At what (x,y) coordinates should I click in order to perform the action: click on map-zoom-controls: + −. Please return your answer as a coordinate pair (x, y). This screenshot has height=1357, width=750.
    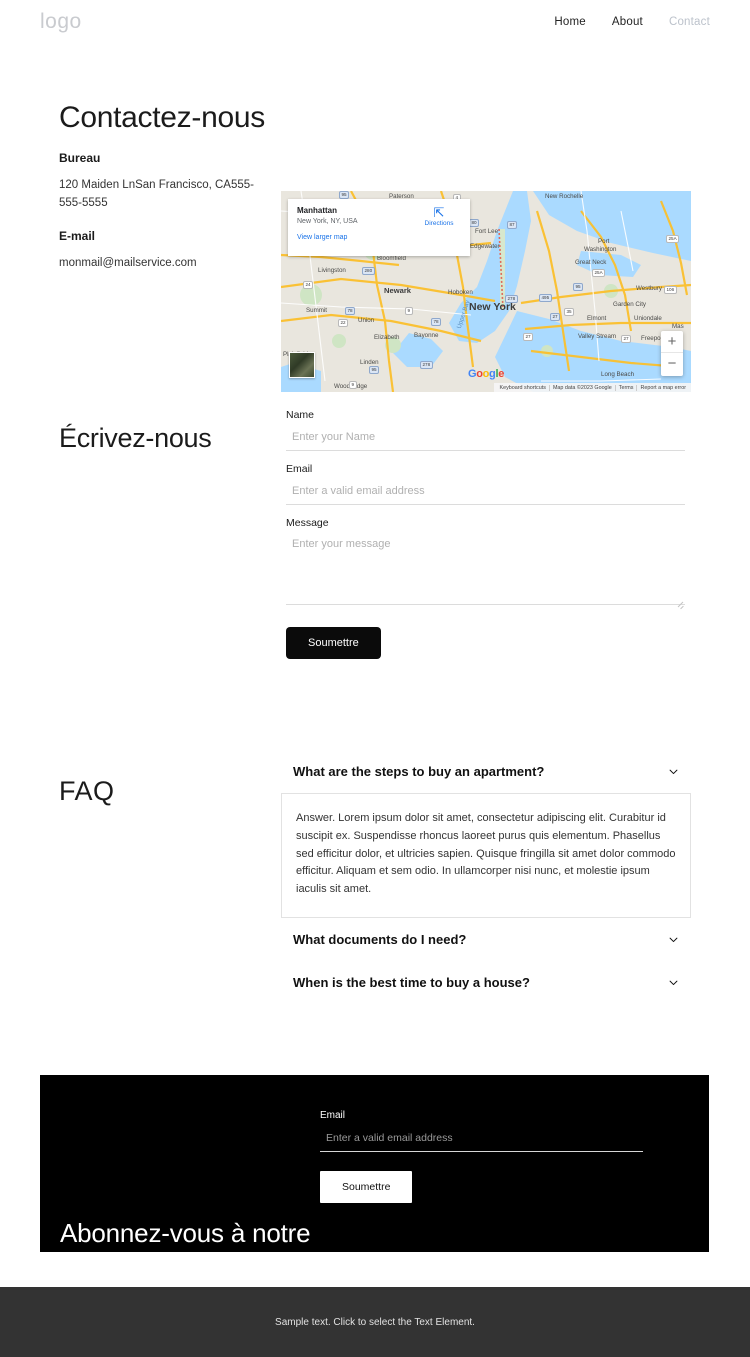
    Looking at the image, I should click on (672, 353).